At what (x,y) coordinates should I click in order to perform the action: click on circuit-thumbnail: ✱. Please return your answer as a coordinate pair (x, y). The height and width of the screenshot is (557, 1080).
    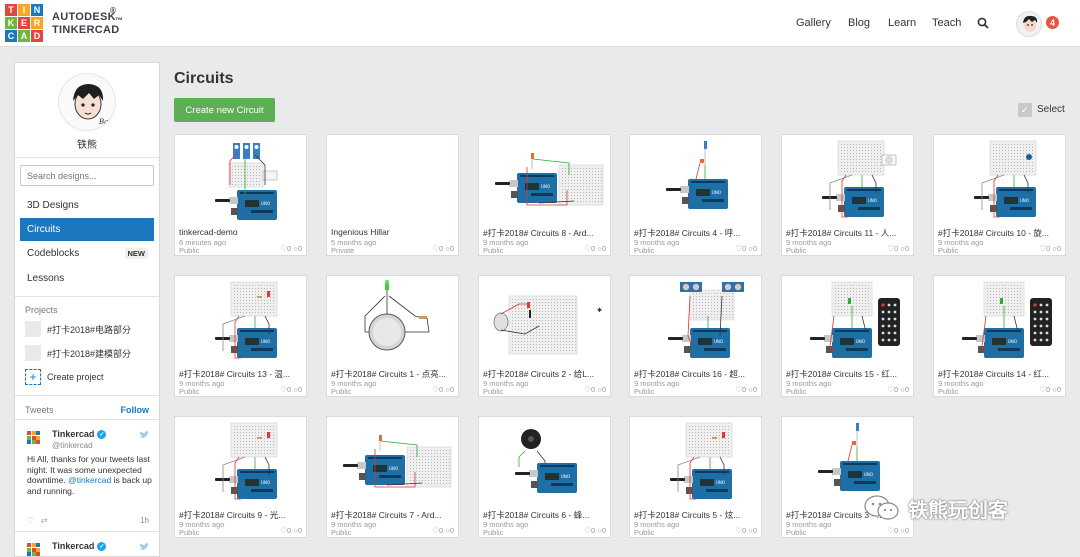
    Looking at the image, I should click on (544, 321).